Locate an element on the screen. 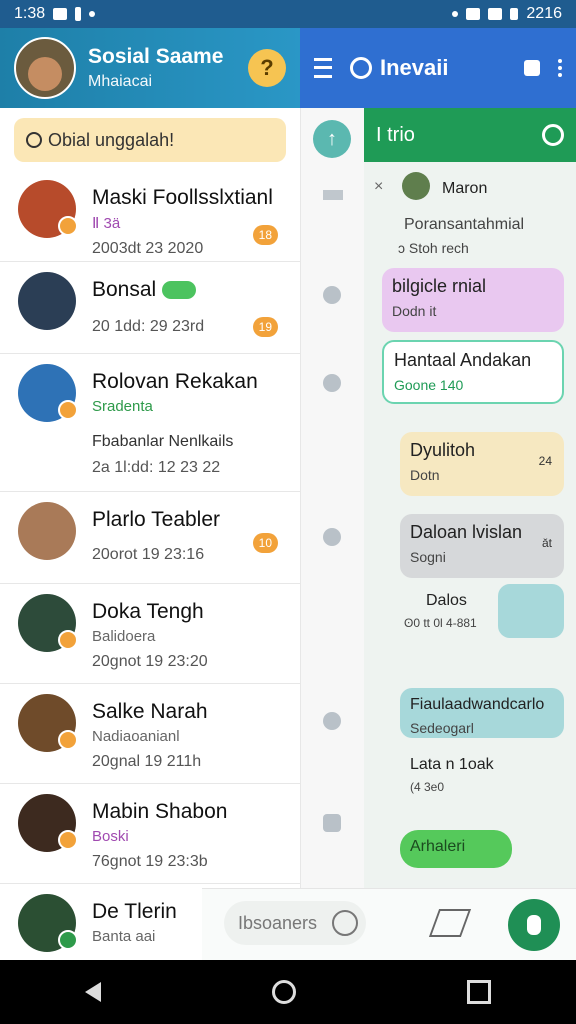  mic-button is located at coordinates (534, 925).